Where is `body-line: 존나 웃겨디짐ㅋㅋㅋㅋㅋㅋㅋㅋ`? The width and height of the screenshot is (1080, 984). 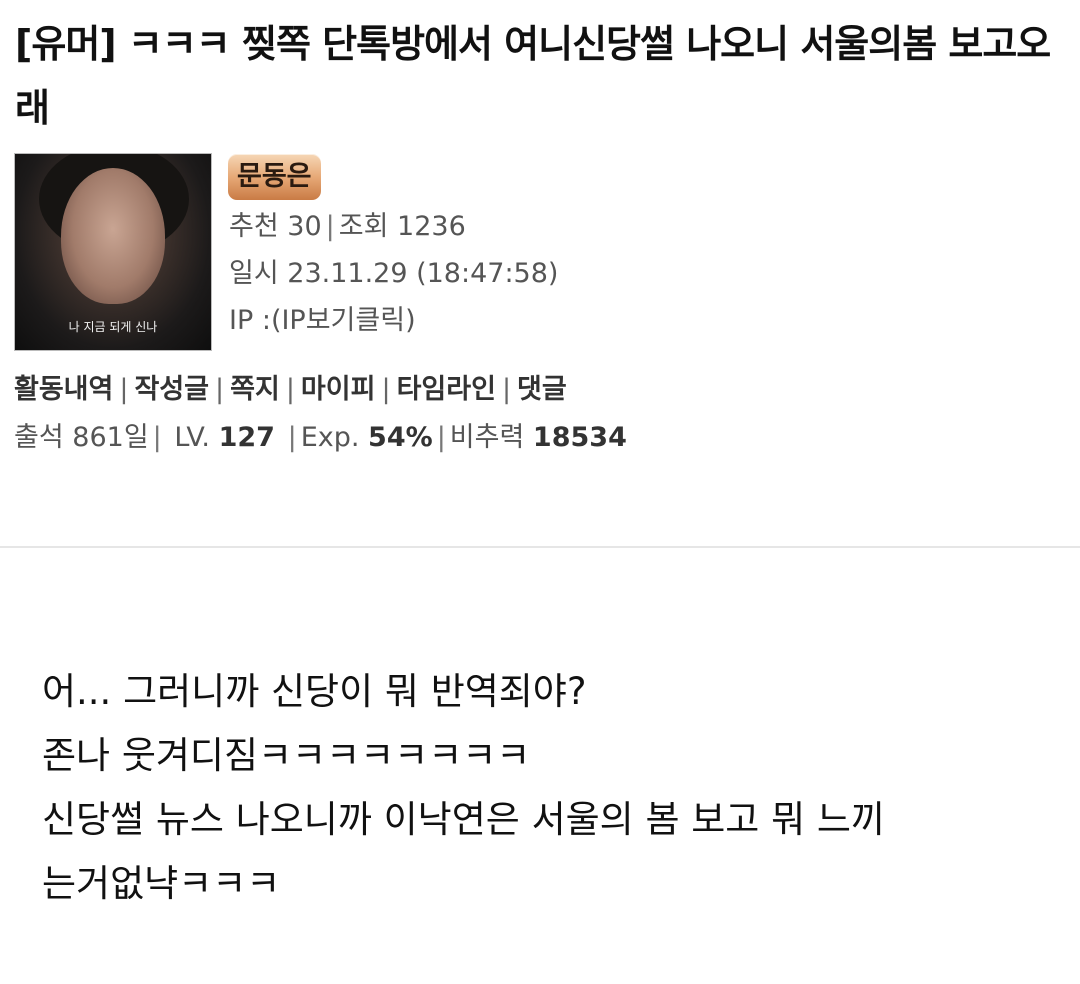
body-line: 존나 웃겨디짐ㅋㅋㅋㅋㅋㅋㅋㅋ is located at coordinates (286, 755).